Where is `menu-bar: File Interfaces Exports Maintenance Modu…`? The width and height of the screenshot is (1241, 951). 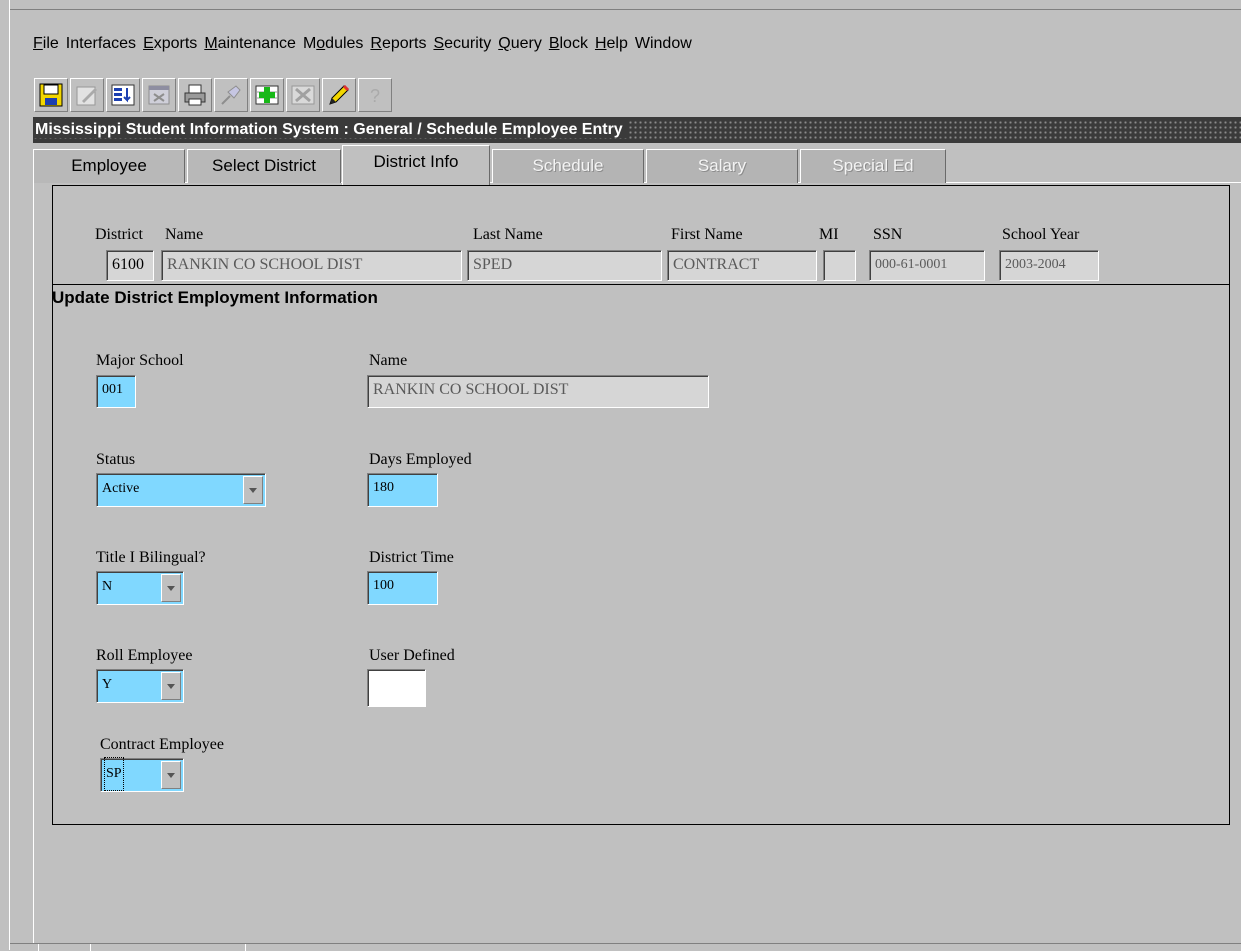
menu-bar: File Interfaces Exports Maintenance Modu… is located at coordinates (366, 44).